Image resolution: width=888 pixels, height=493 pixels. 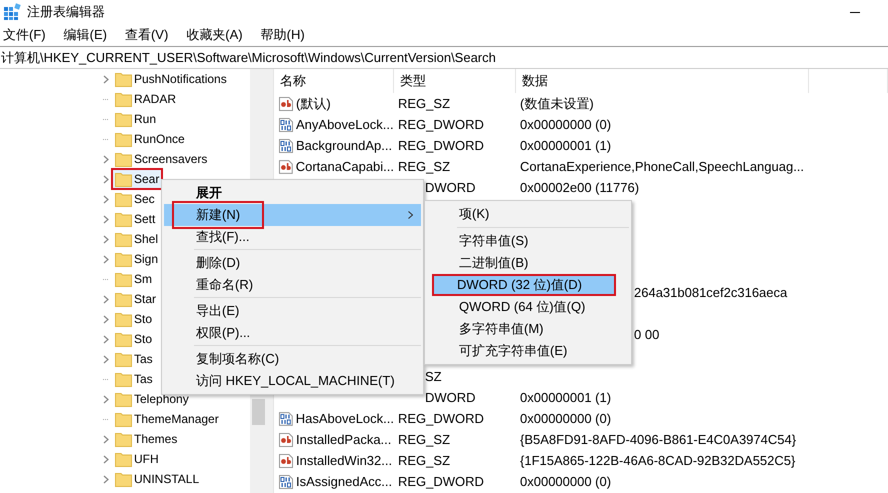 I want to click on window-title: 注册表编辑器, so click(x=66, y=12).